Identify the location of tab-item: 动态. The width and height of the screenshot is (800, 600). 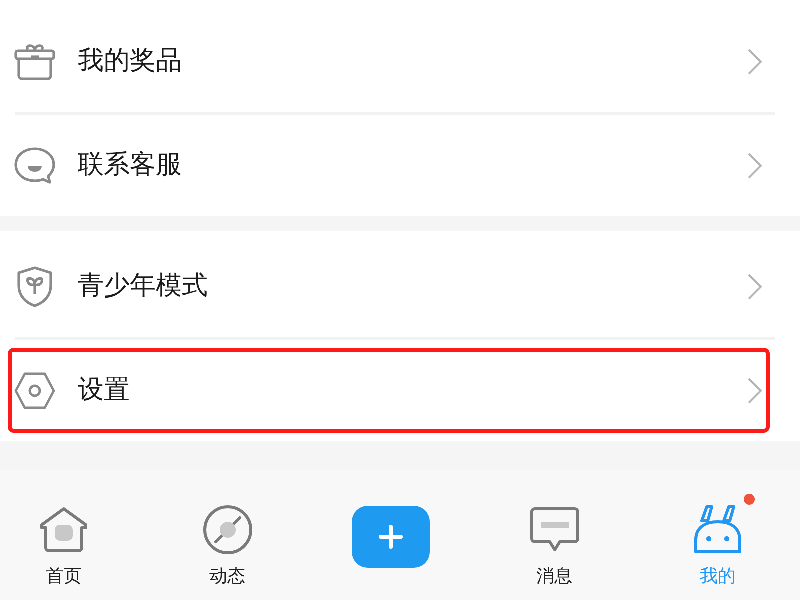
(228, 549).